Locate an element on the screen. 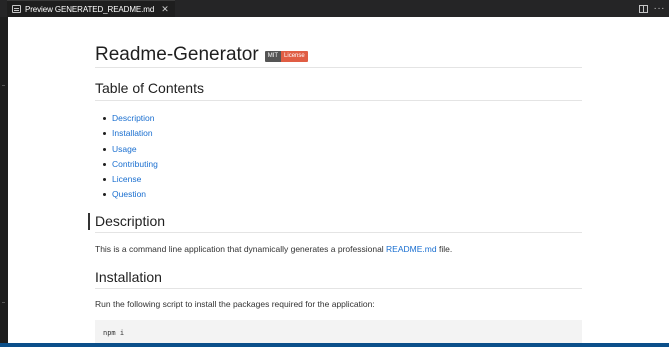  section-focus-marker is located at coordinates (89, 221).